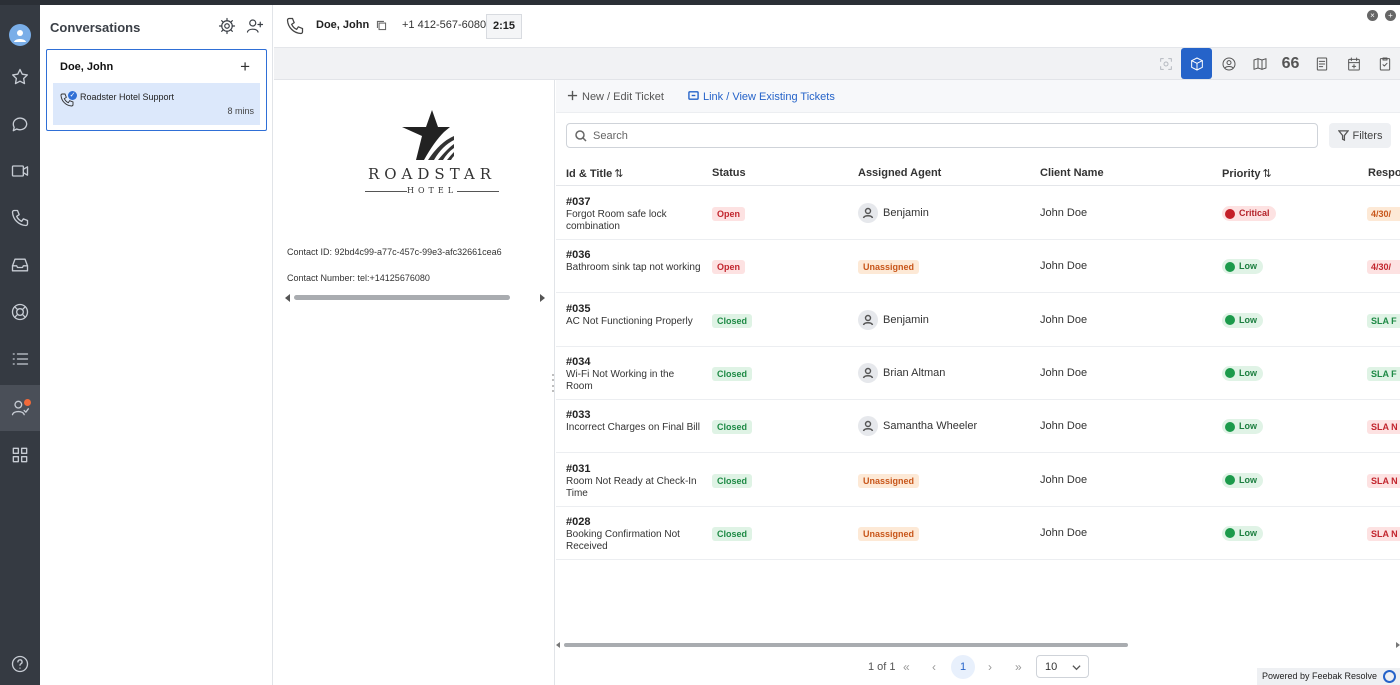 This screenshot has width=1400, height=685. What do you see at coordinates (578, 255) in the screenshot?
I see `ticket-id: #036` at bounding box center [578, 255].